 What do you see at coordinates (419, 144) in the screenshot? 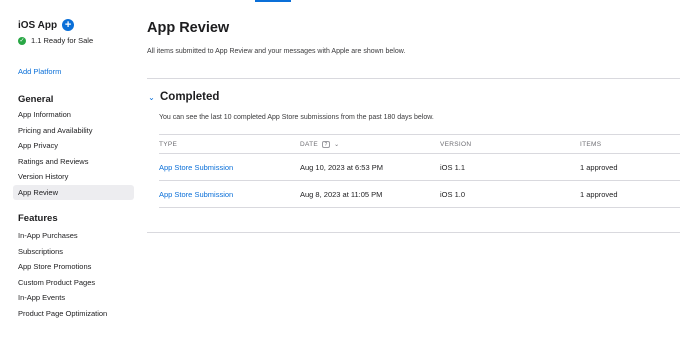
I see `table-header: TYPE DATE ? ⌄ VERSION ITEMS` at bounding box center [419, 144].